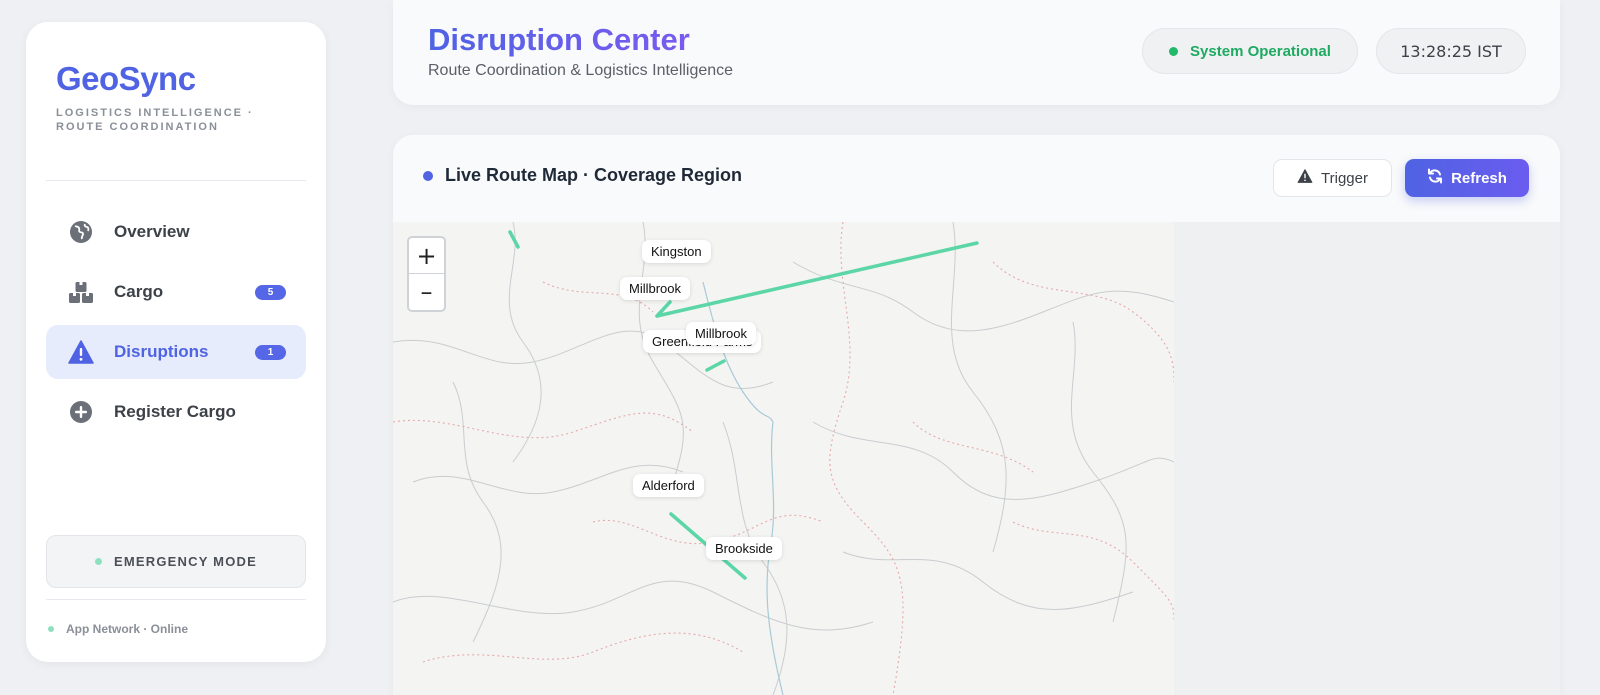 Image resolution: width=1600 pixels, height=695 pixels. I want to click on network-status: App Network · Online, so click(118, 629).